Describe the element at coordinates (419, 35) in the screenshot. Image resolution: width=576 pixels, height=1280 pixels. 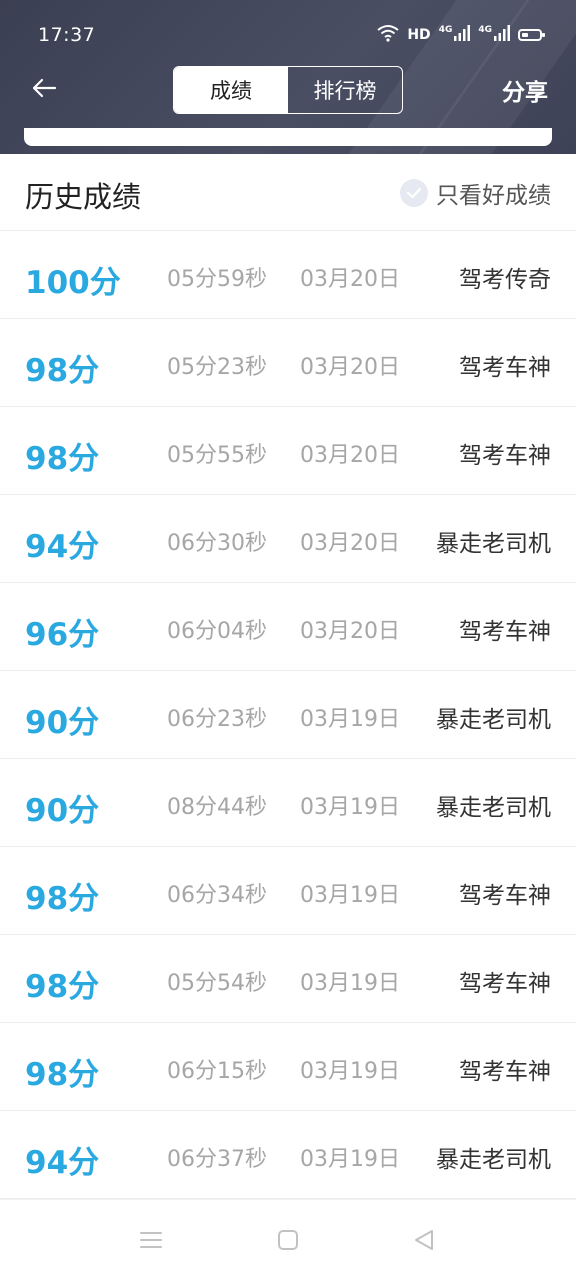
I see `network-label: HD` at that location.